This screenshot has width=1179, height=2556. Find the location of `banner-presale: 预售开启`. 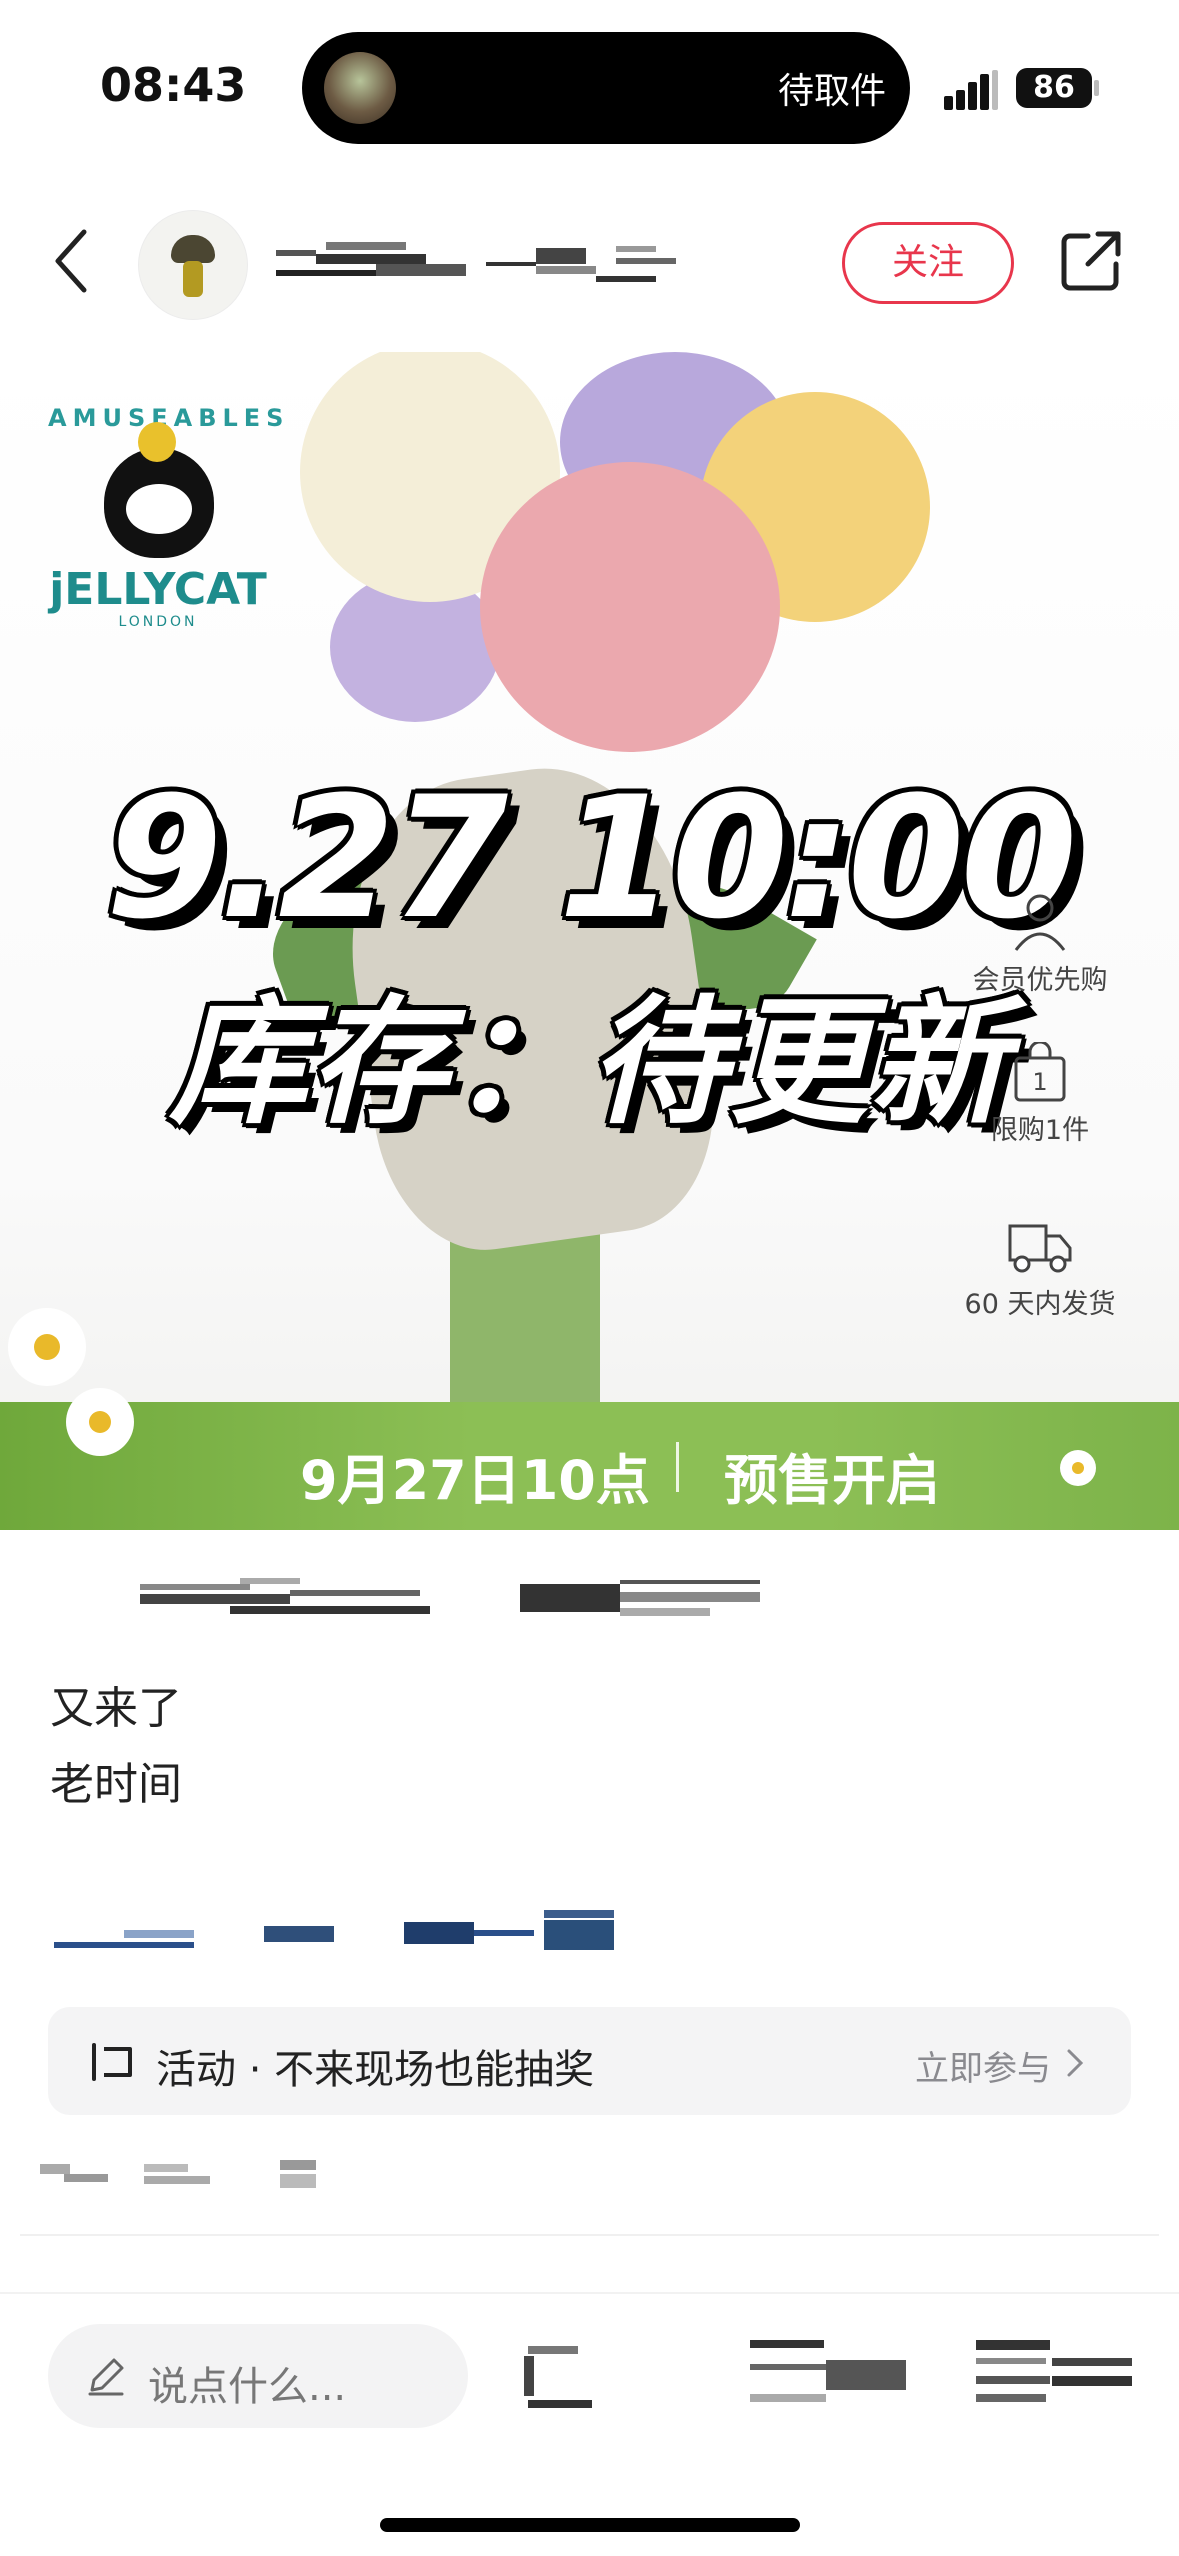

banner-presale: 预售开启 is located at coordinates (832, 1480).